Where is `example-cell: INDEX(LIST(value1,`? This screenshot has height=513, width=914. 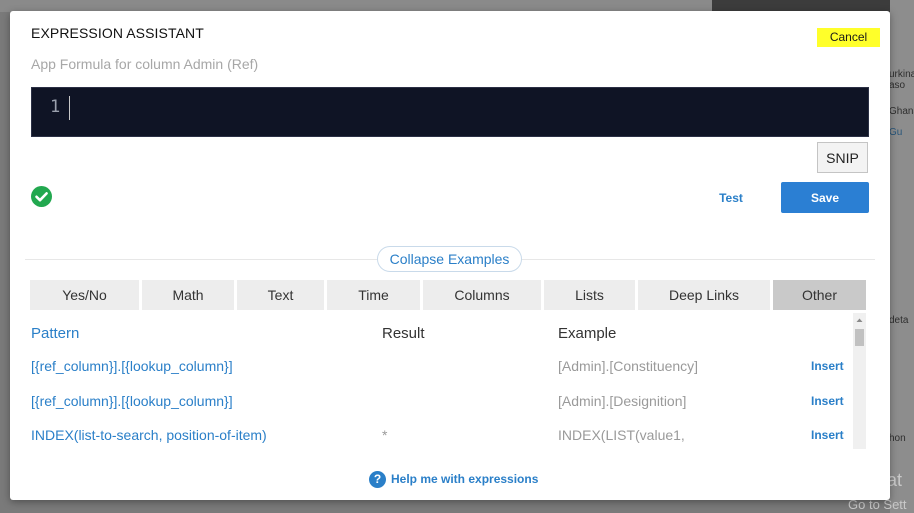 example-cell: INDEX(LIST(value1, is located at coordinates (621, 435).